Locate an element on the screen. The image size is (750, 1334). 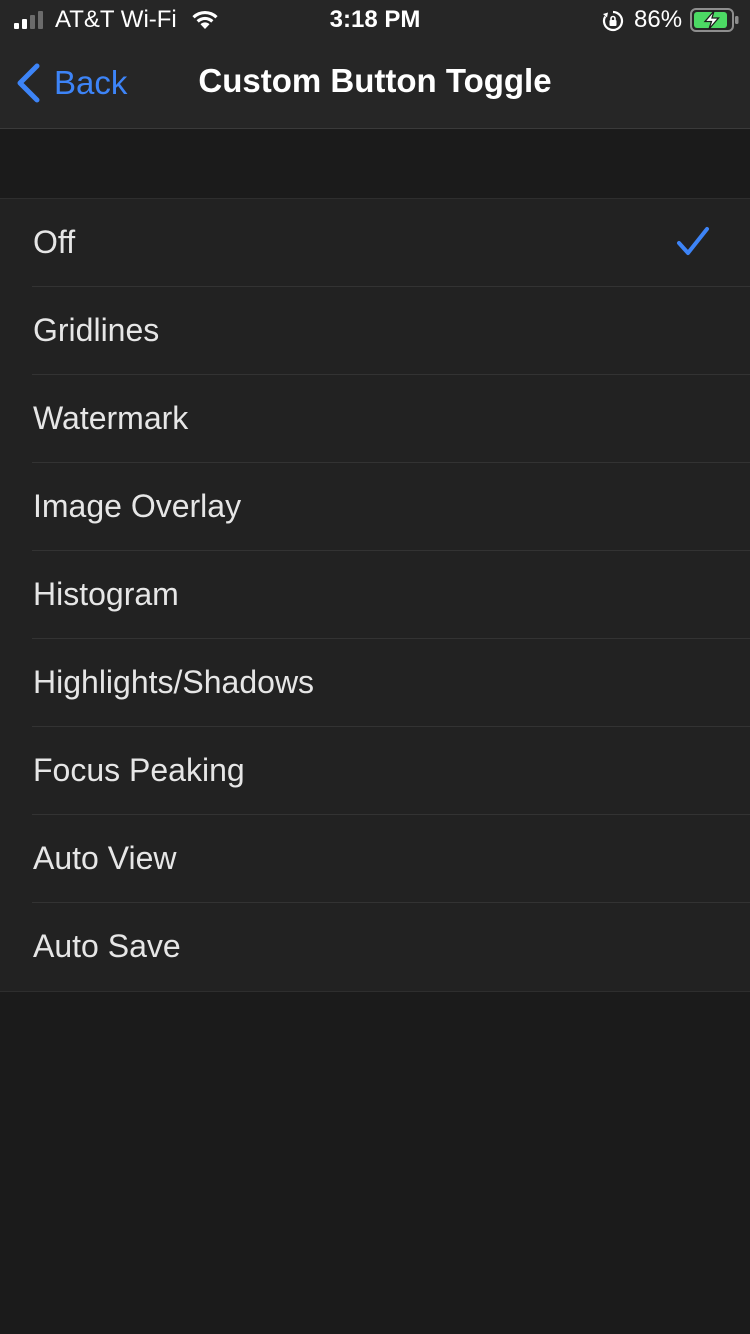
list-item-off: Off is located at coordinates (375, 243).